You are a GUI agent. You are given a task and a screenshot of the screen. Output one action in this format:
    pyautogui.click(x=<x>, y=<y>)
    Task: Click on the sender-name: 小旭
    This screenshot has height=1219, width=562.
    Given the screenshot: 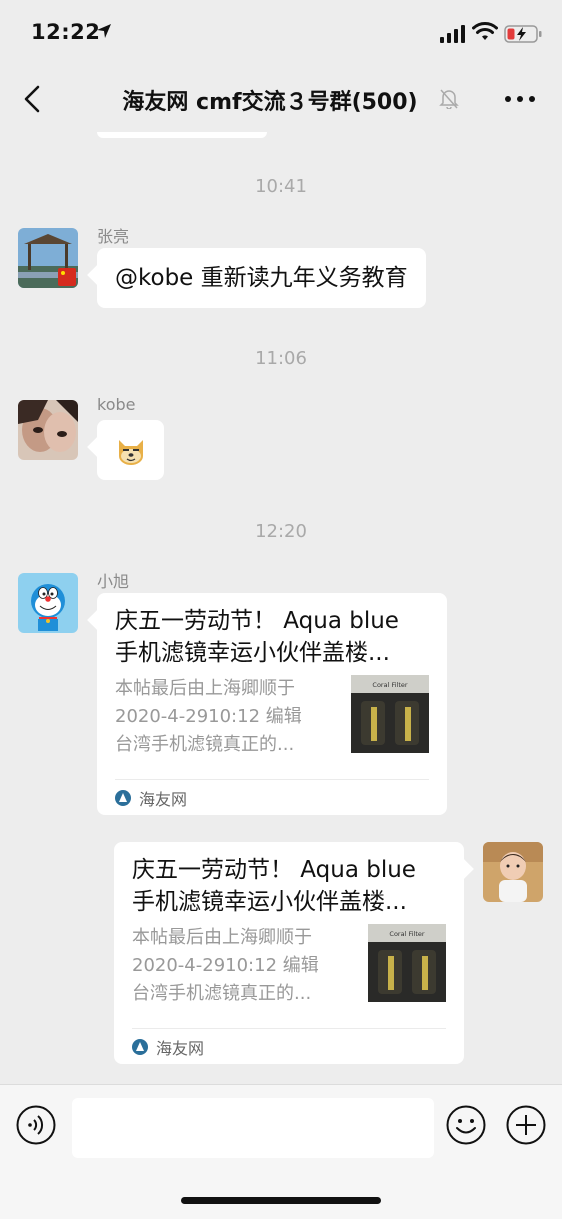 What is the action you would take?
    pyautogui.click(x=113, y=581)
    